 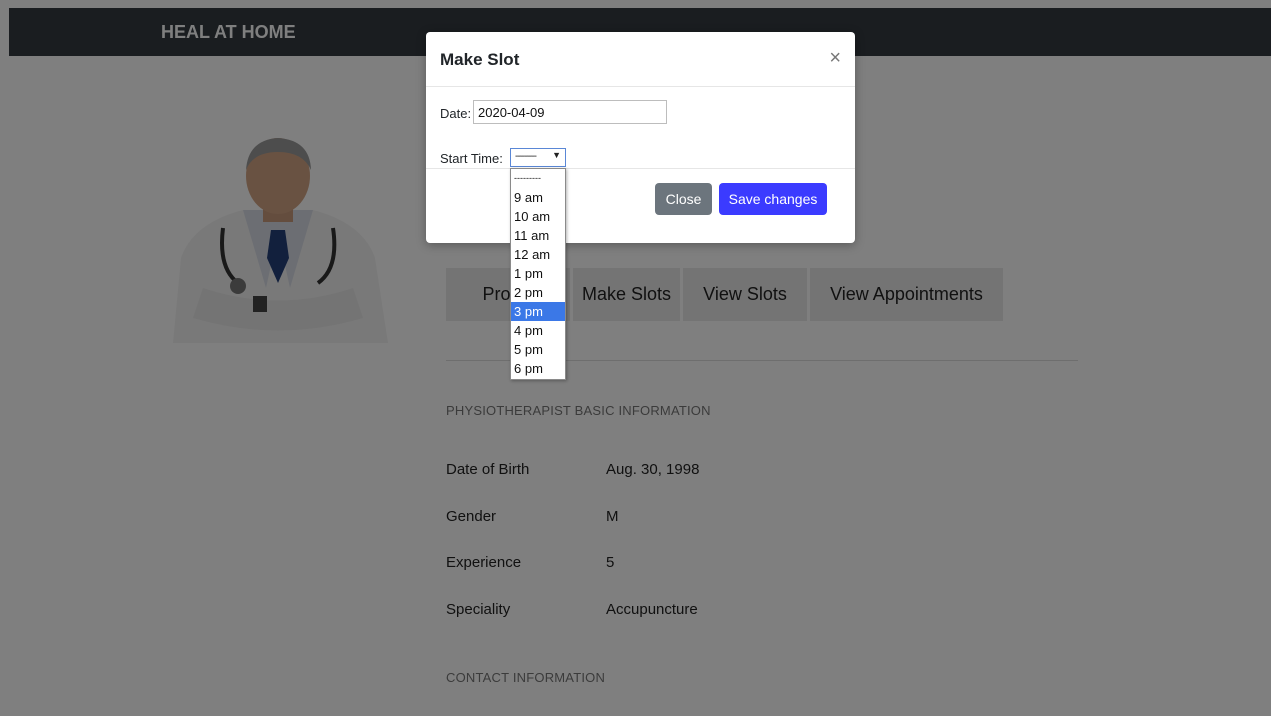 What do you see at coordinates (538, 235) in the screenshot?
I see `option-11am: 11 am` at bounding box center [538, 235].